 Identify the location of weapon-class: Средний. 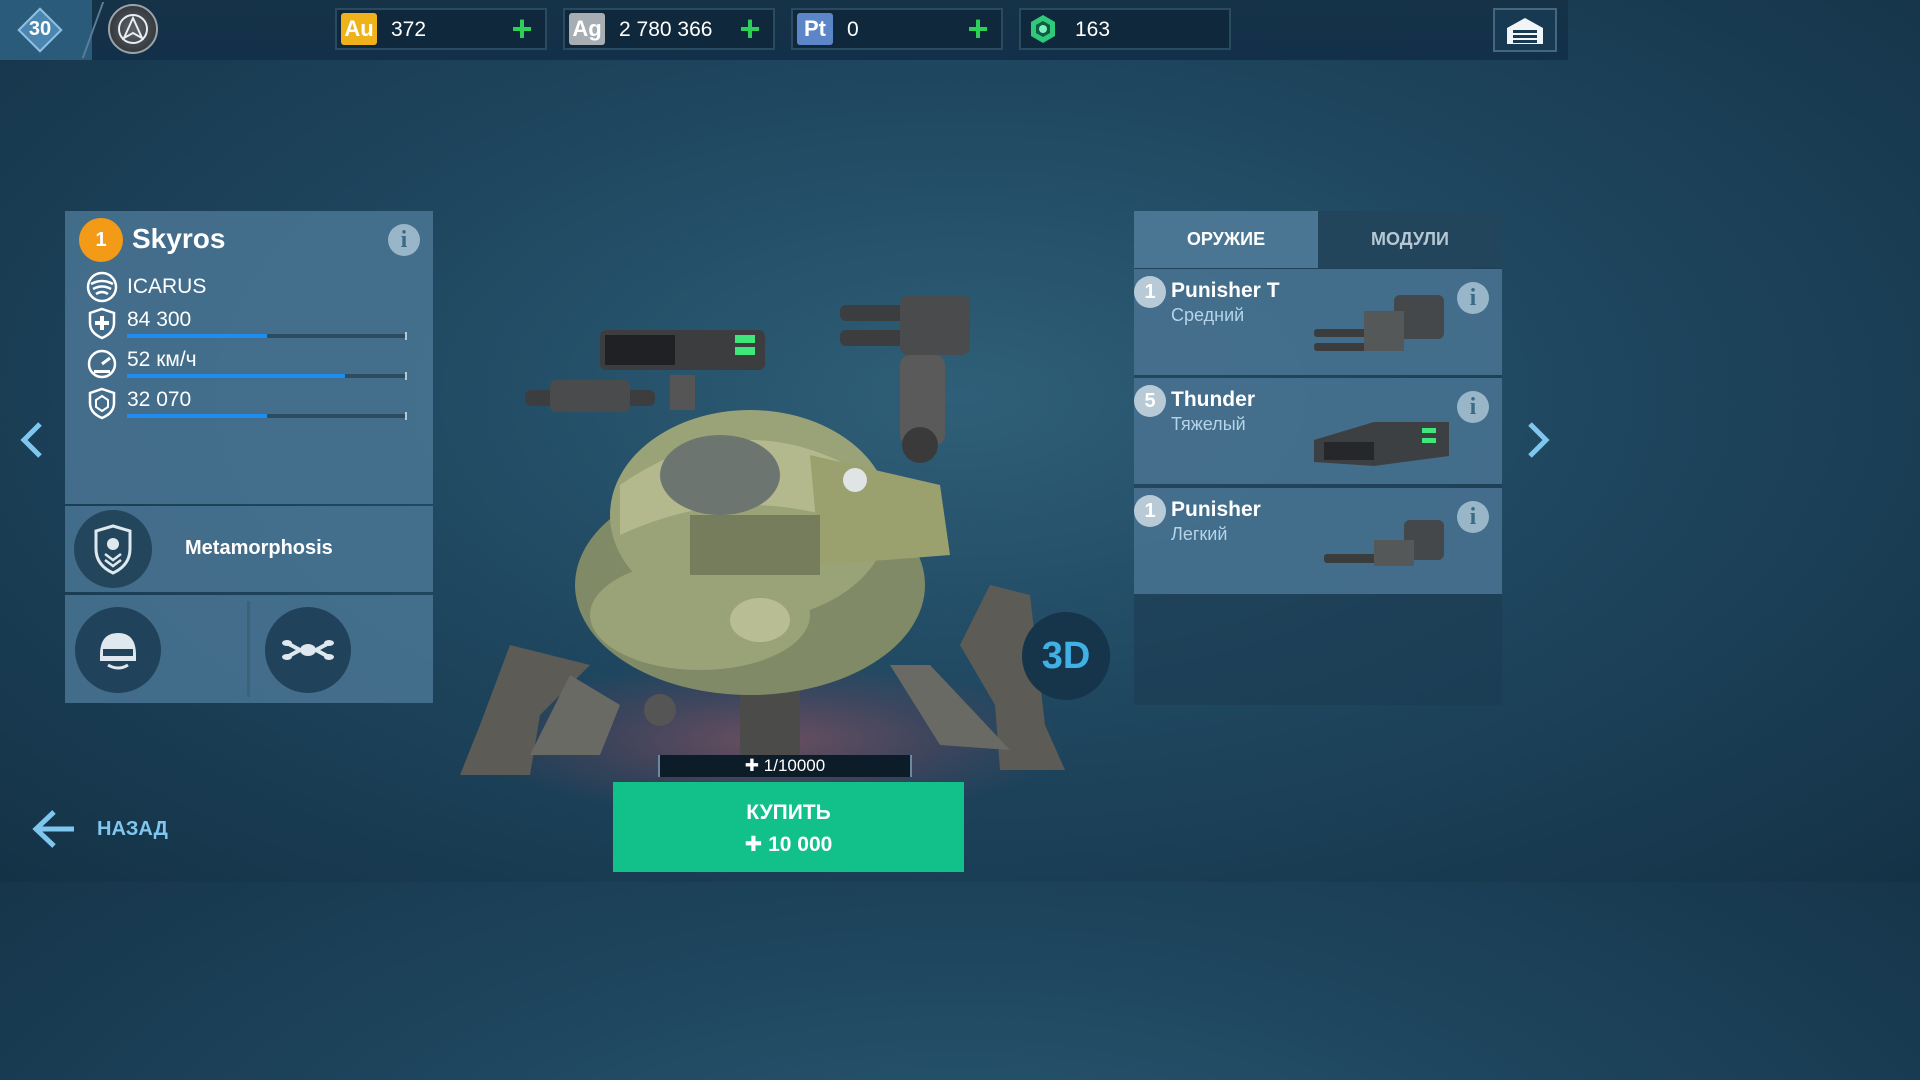
(1208, 315).